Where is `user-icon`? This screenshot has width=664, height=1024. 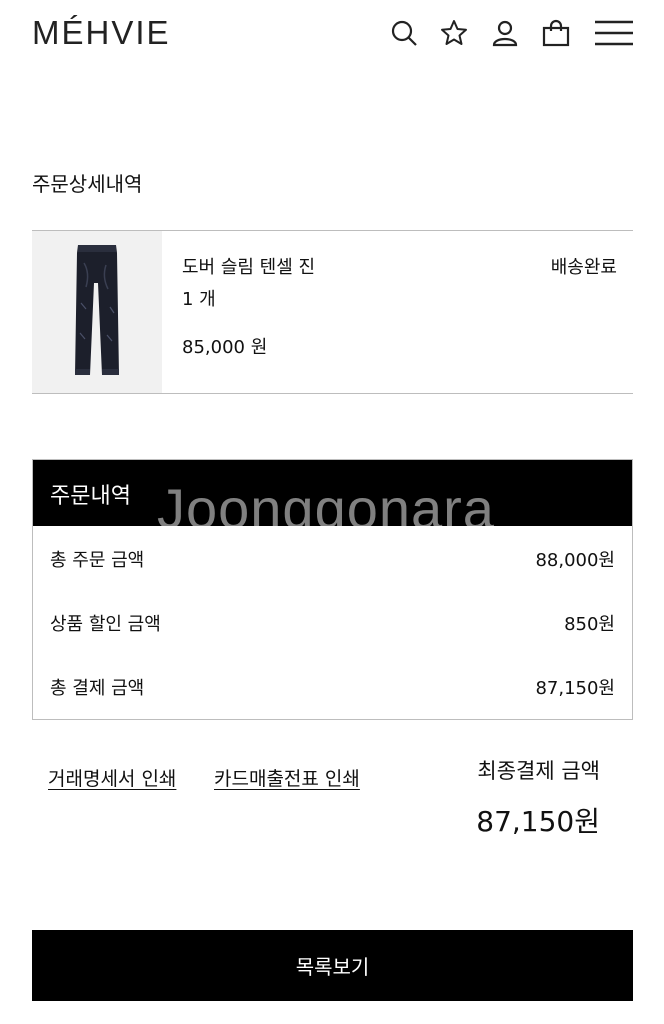
user-icon is located at coordinates (505, 33).